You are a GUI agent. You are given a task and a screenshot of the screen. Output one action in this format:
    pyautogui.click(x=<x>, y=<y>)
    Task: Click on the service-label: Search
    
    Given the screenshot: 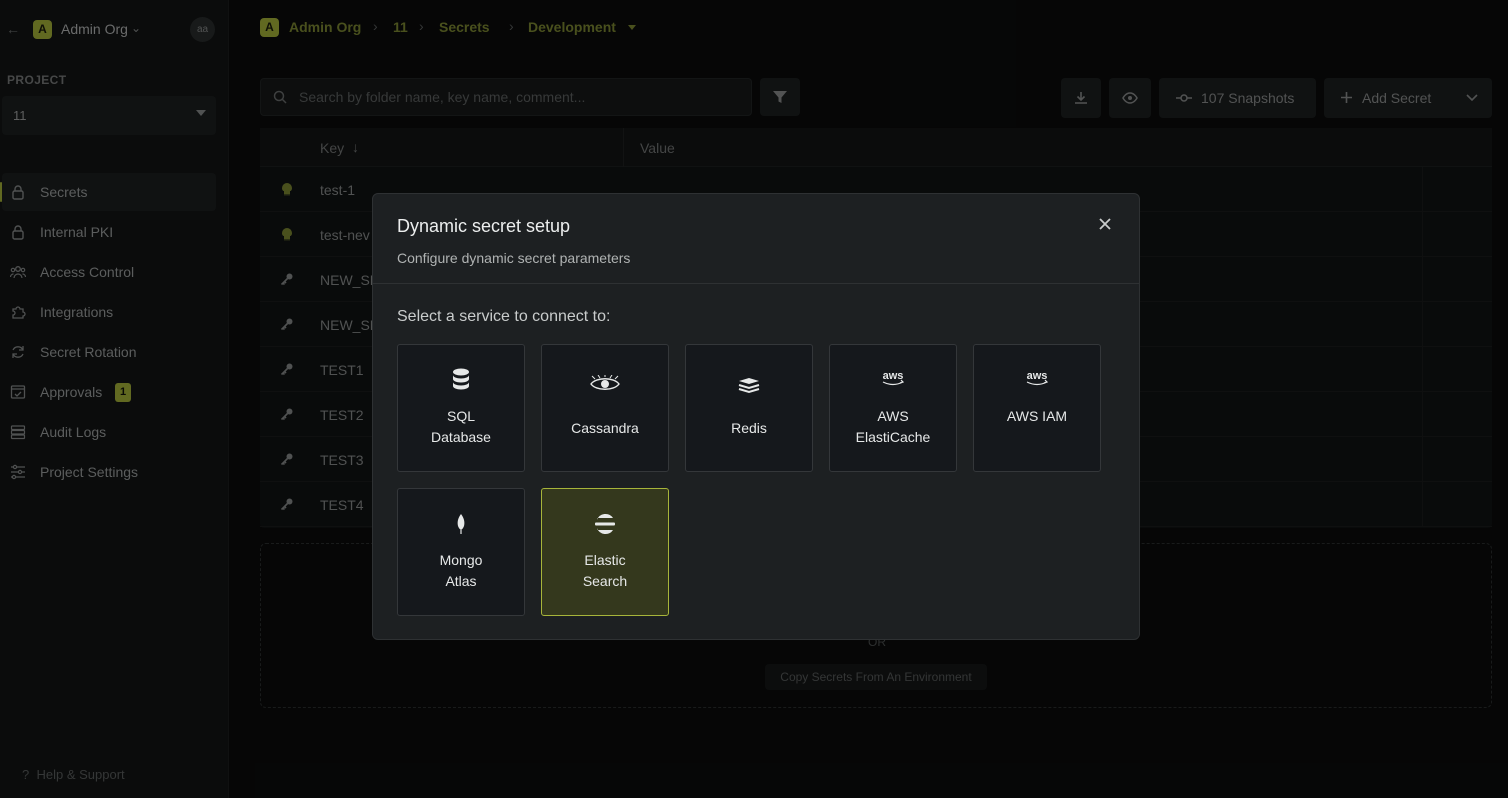 What is the action you would take?
    pyautogui.click(x=605, y=581)
    